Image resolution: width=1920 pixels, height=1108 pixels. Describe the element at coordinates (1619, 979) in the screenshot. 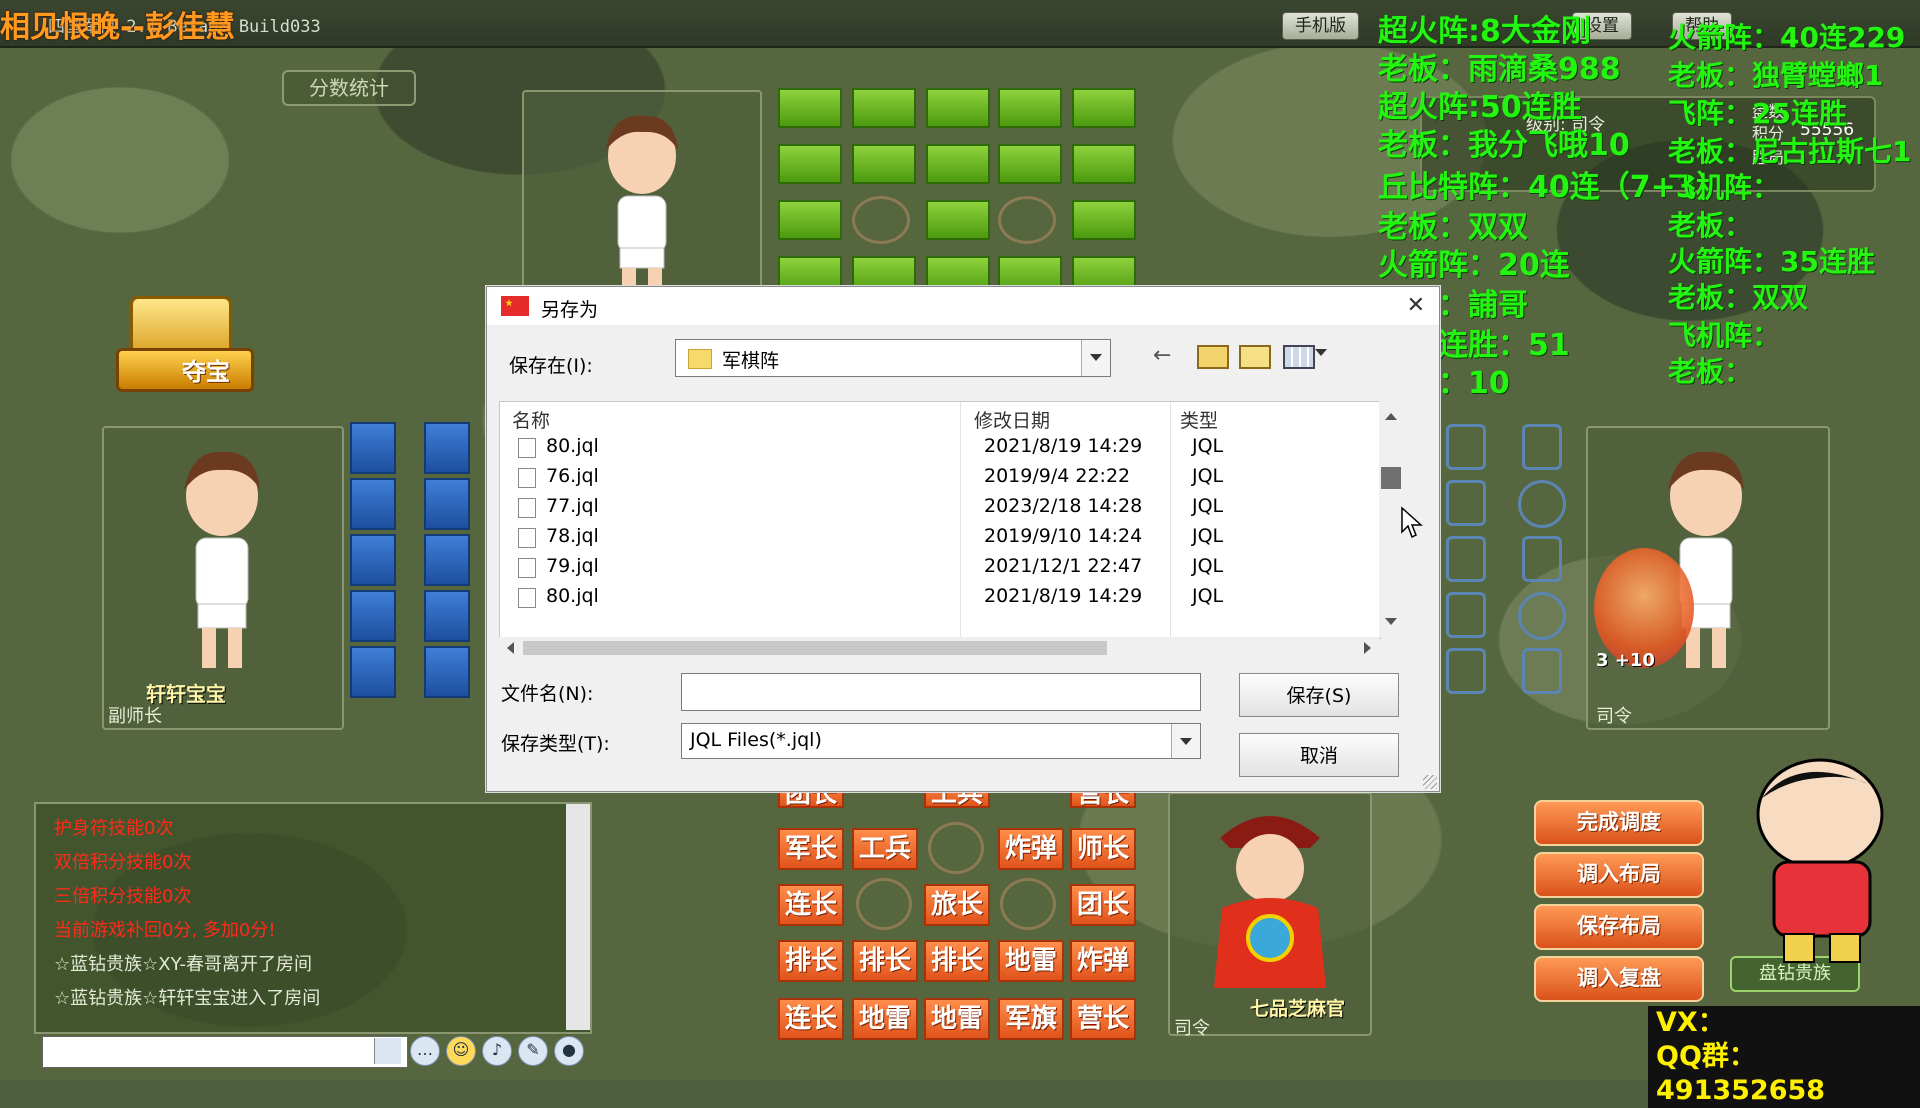

I see `load-replay-button: 调入复盘` at that location.